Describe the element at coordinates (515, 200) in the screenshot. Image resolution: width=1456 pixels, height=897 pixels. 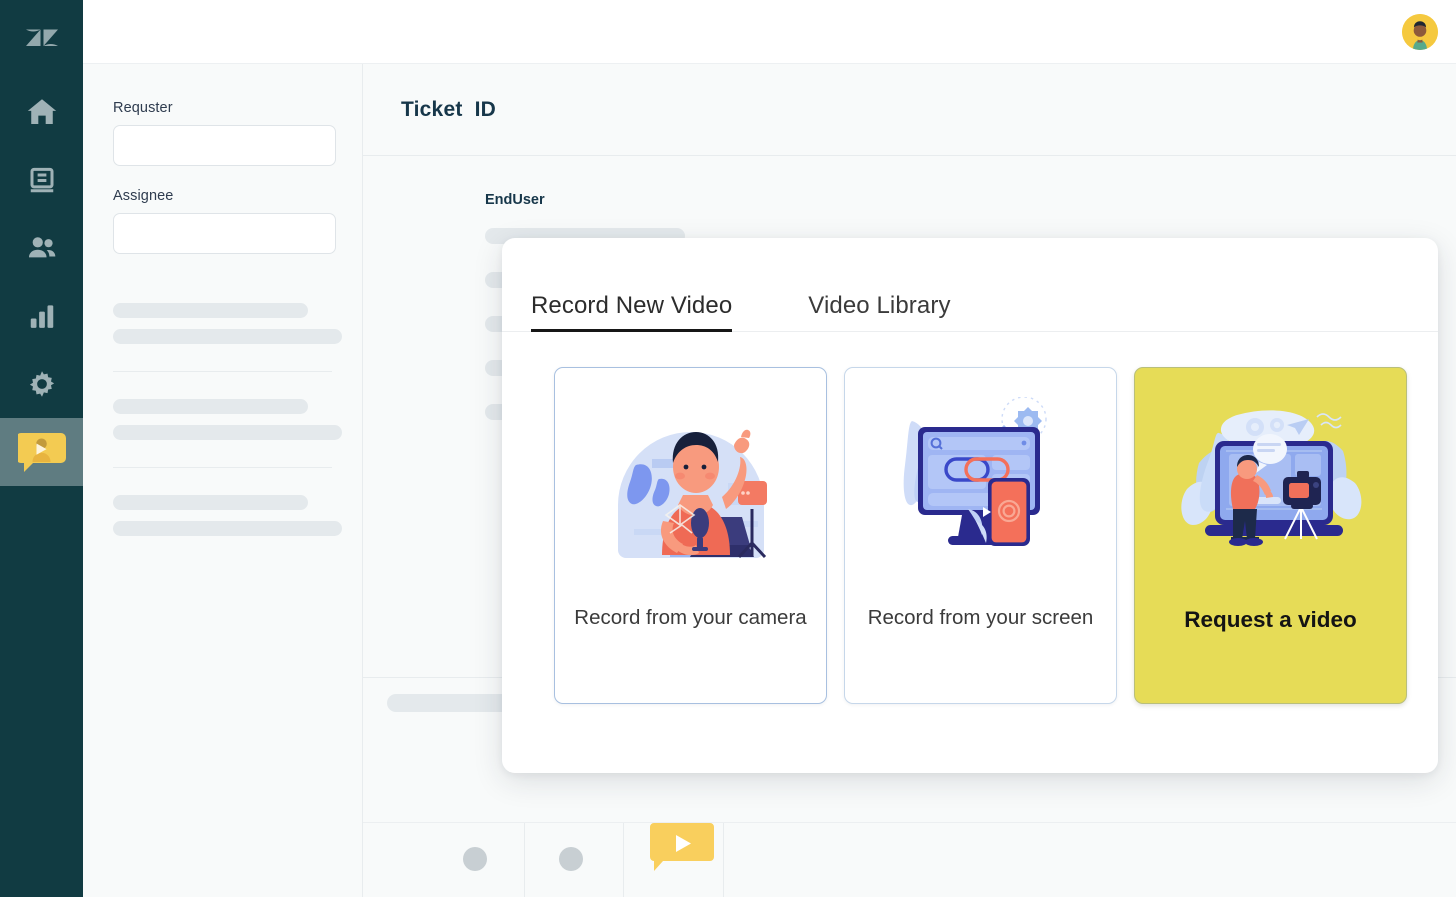
I see `enduser-label: EndUser` at that location.